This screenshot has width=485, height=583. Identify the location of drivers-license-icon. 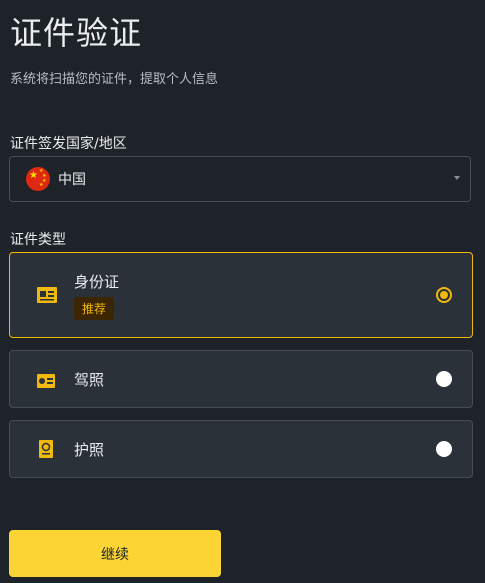
(46, 382).